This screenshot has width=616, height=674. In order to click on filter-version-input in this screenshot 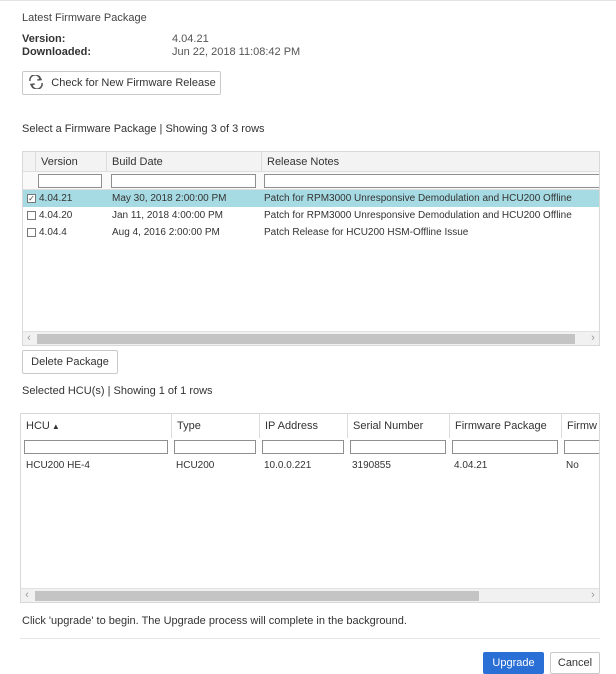, I will do `click(70, 181)`.